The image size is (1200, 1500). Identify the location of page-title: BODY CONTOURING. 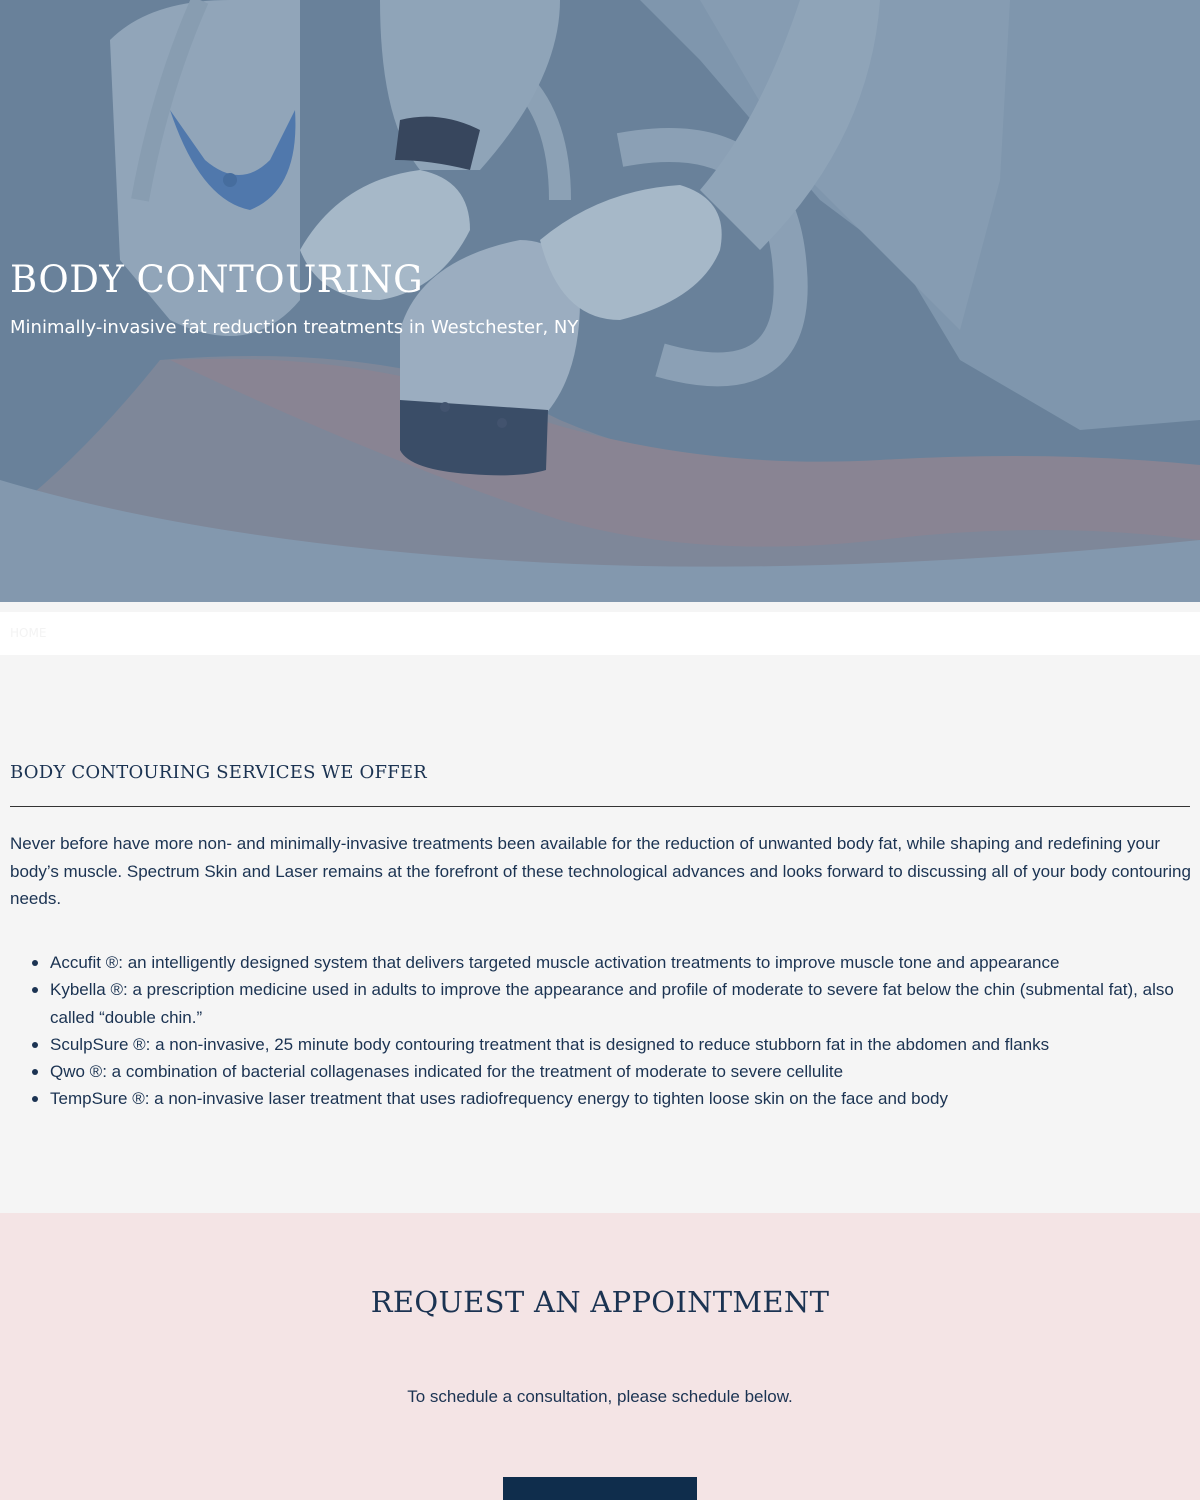
(217, 279).